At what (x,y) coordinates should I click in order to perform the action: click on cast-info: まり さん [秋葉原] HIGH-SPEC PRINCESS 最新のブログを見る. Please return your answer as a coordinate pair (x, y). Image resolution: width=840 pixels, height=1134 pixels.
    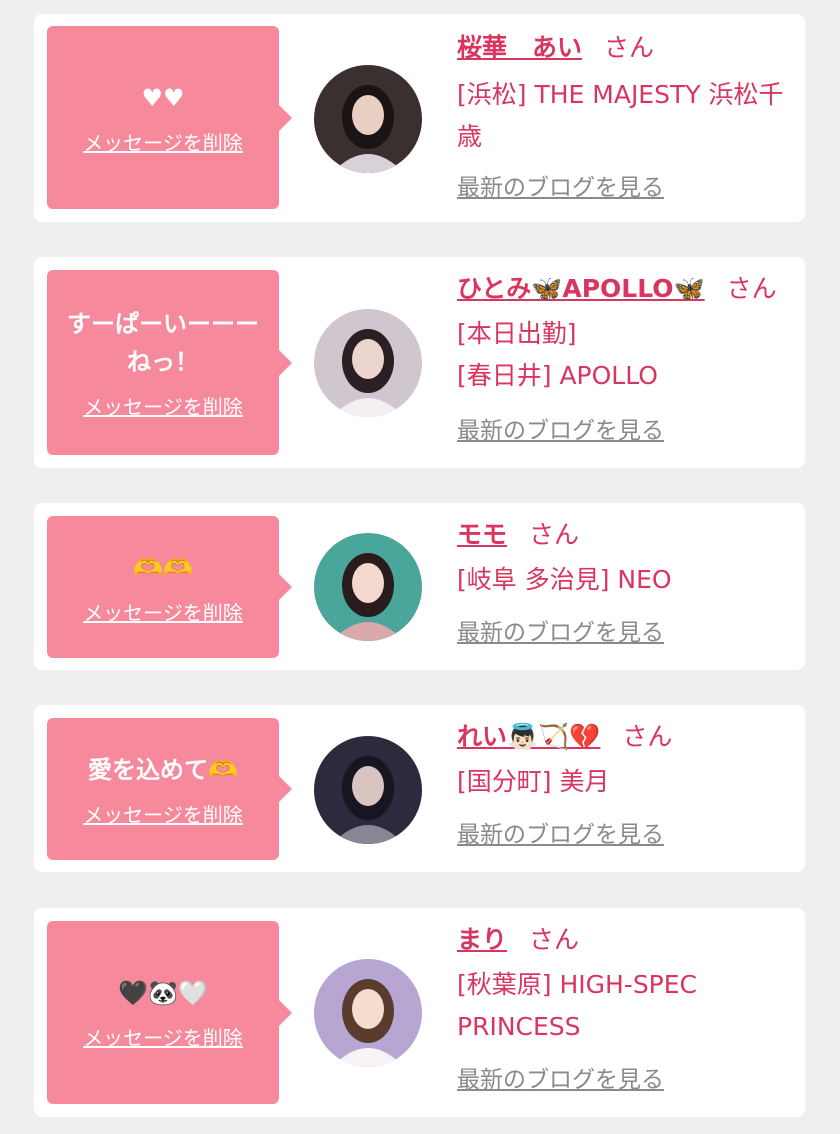
    Looking at the image, I should click on (626, 1007).